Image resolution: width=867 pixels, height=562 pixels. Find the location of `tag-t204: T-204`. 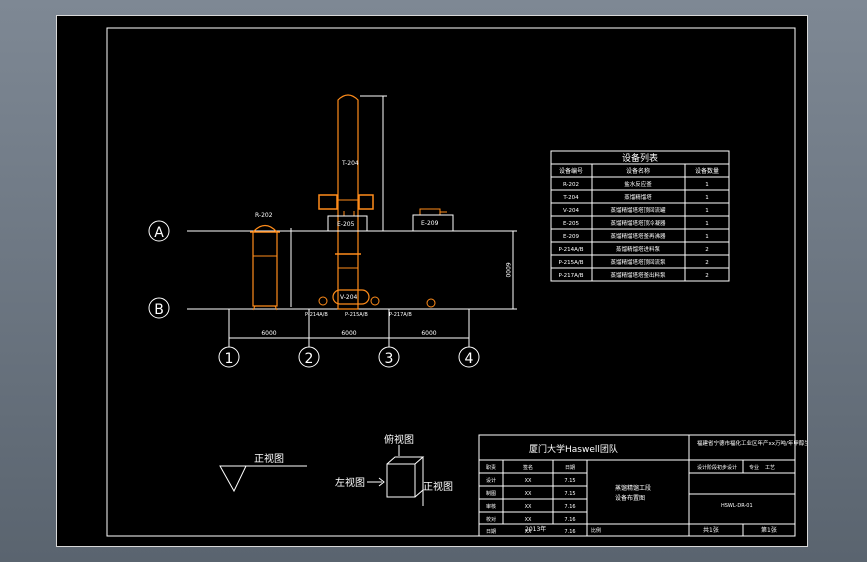

tag-t204: T-204 is located at coordinates (350, 163).